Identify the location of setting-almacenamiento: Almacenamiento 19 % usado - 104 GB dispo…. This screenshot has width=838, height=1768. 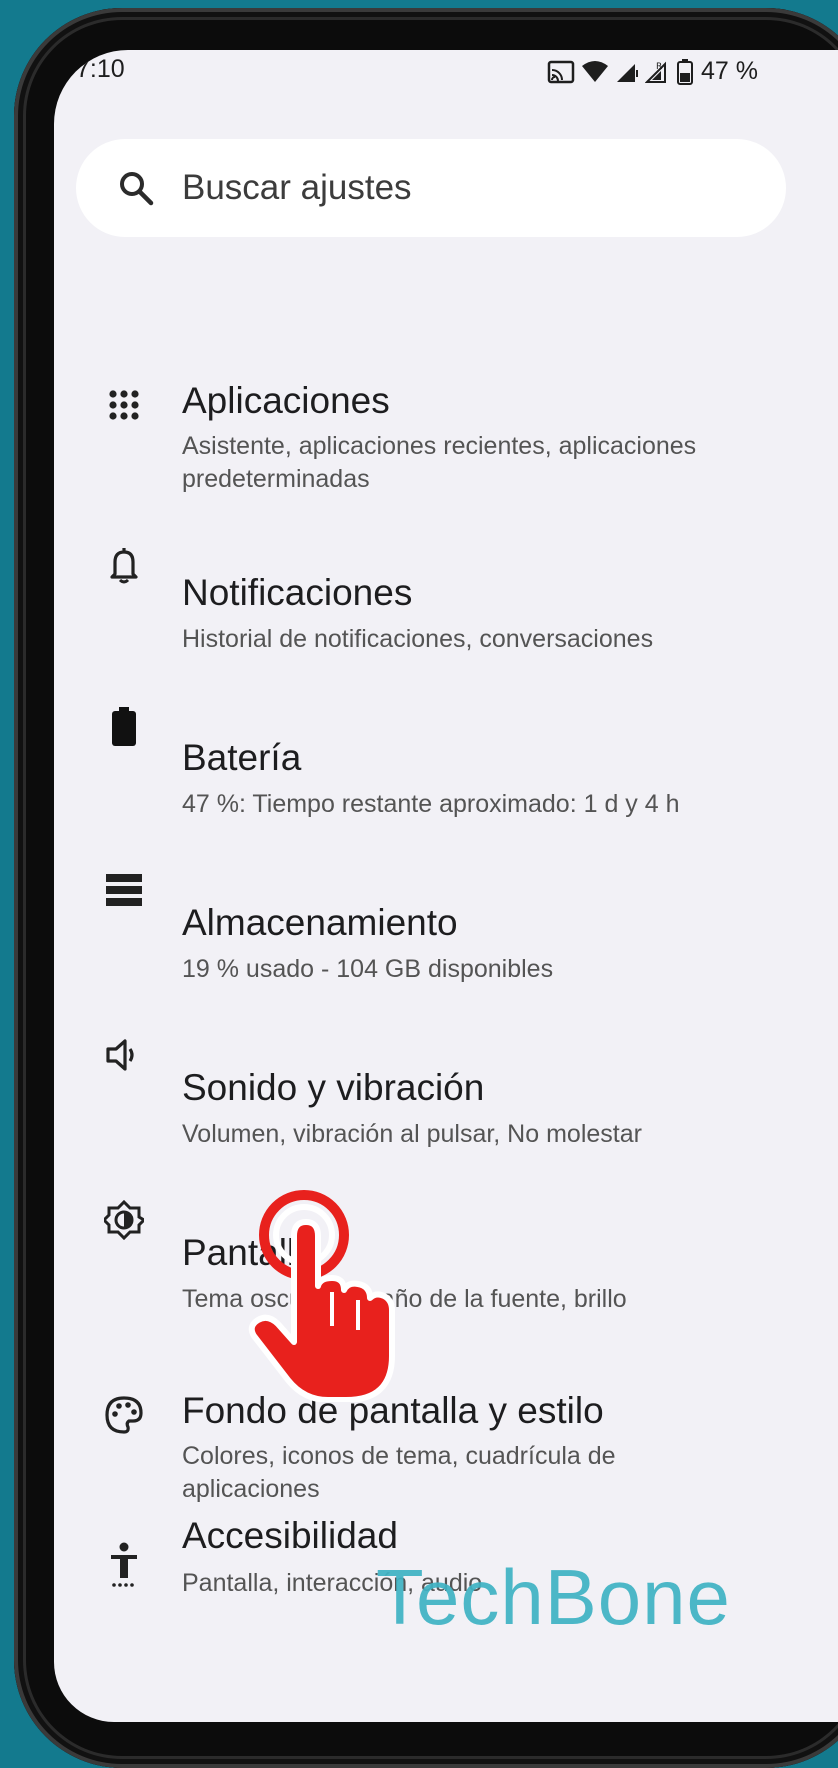
(446, 906).